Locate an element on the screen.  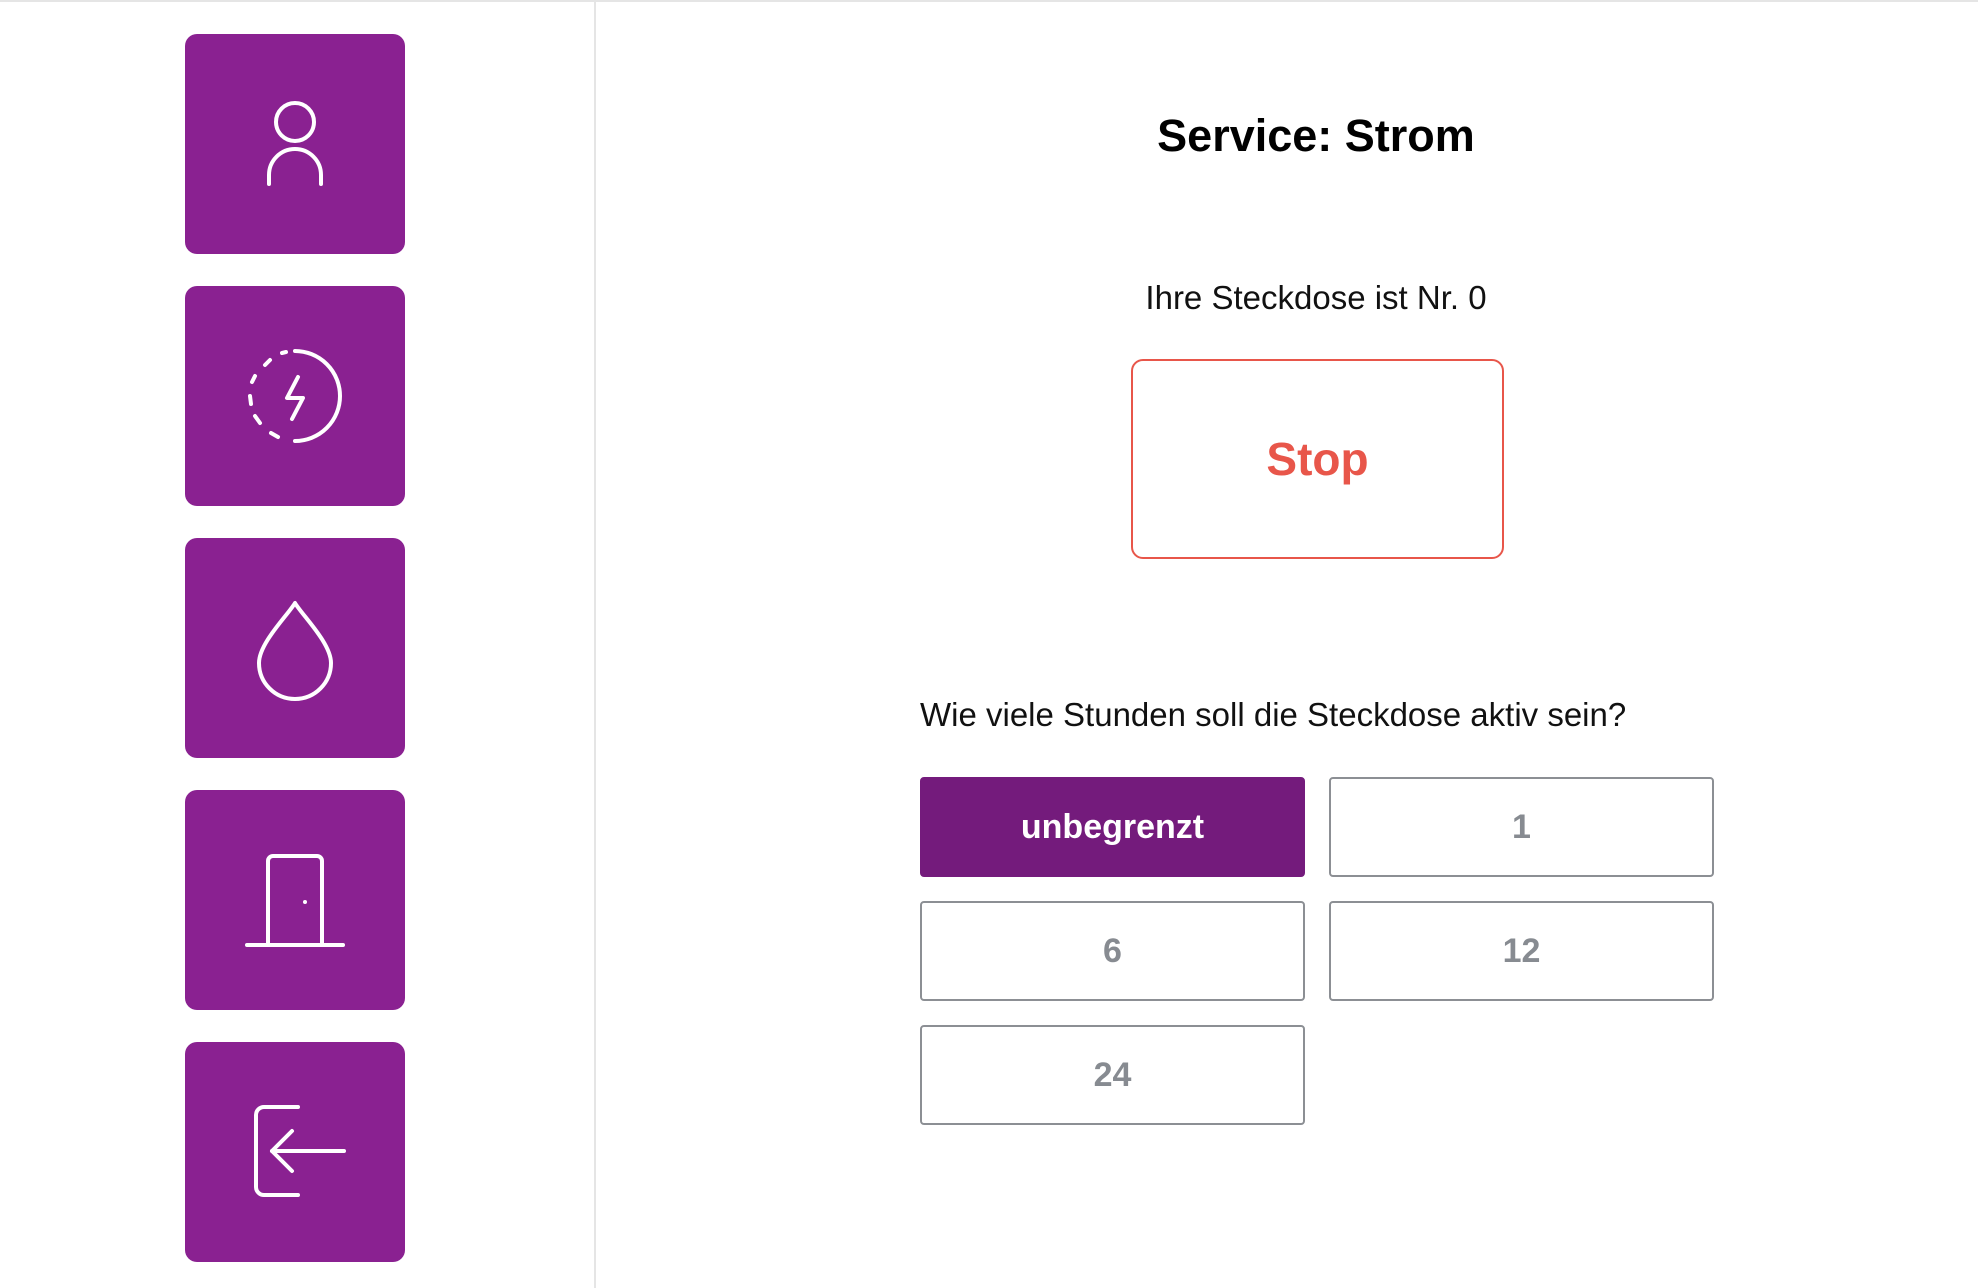
sidebar-item-profile is located at coordinates (295, 144).